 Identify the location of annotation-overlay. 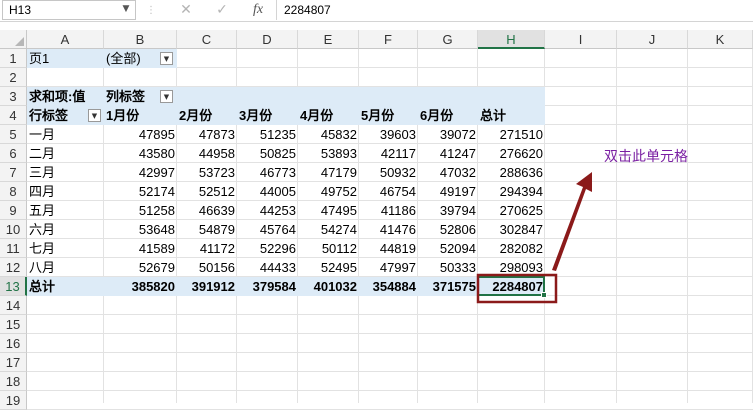
(534, 238).